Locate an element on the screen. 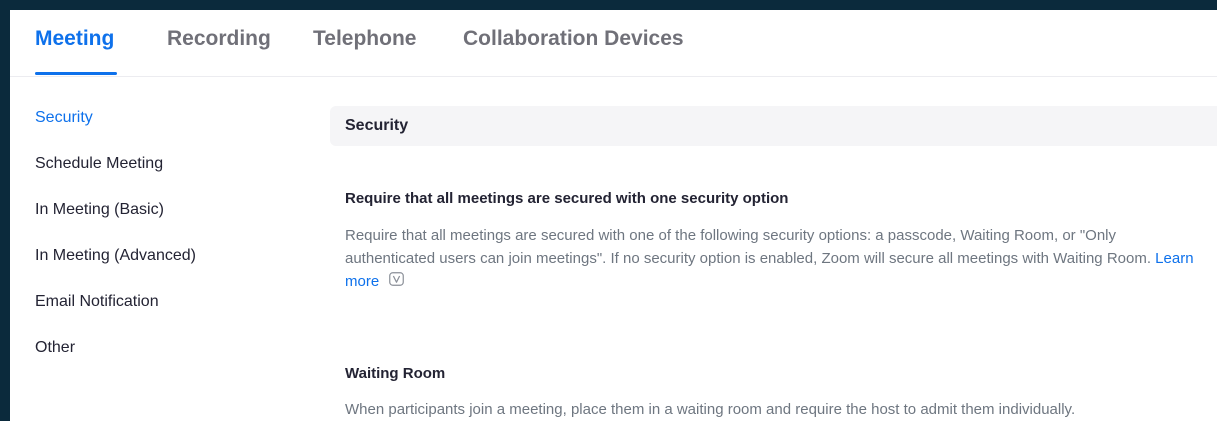  section-header: Security is located at coordinates (773, 126).